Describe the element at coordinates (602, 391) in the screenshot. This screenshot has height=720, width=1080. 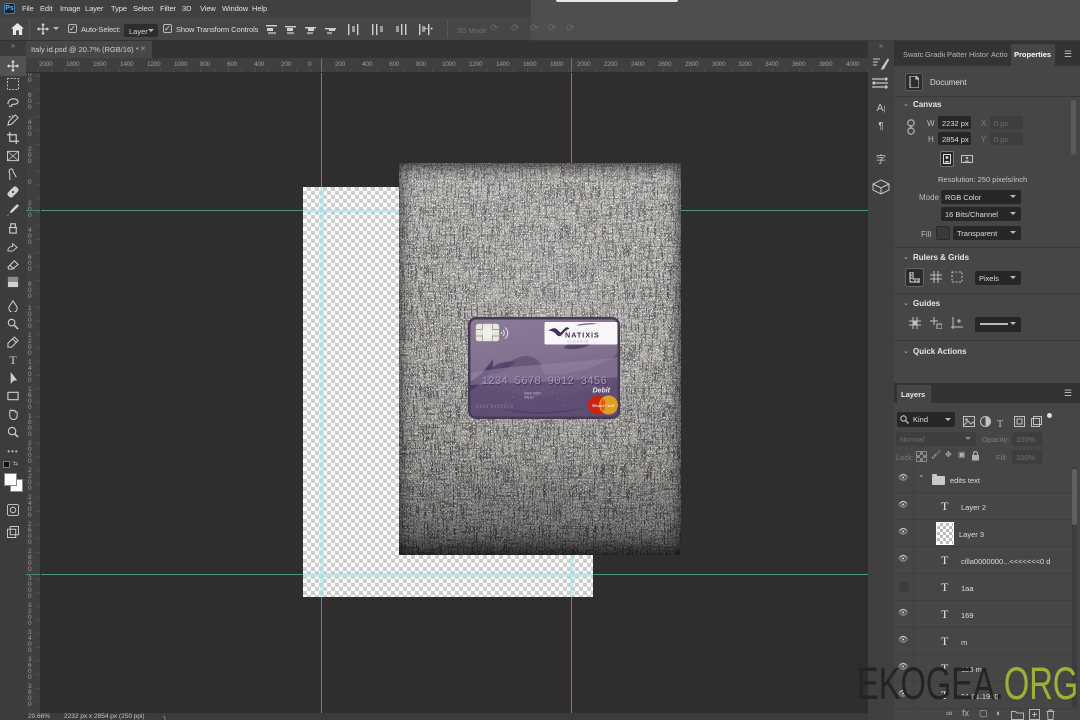
I see `svg-text: Debit` at that location.